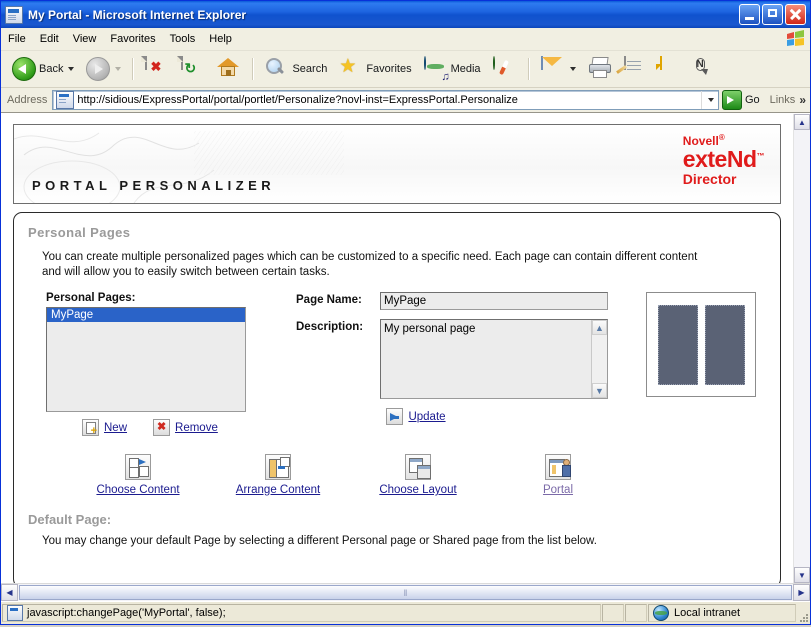 The height and width of the screenshot is (627, 811). Describe the element at coordinates (724, 160) in the screenshot. I see `novell-extend-director-logo: Novell® exteNd™ Director` at that location.